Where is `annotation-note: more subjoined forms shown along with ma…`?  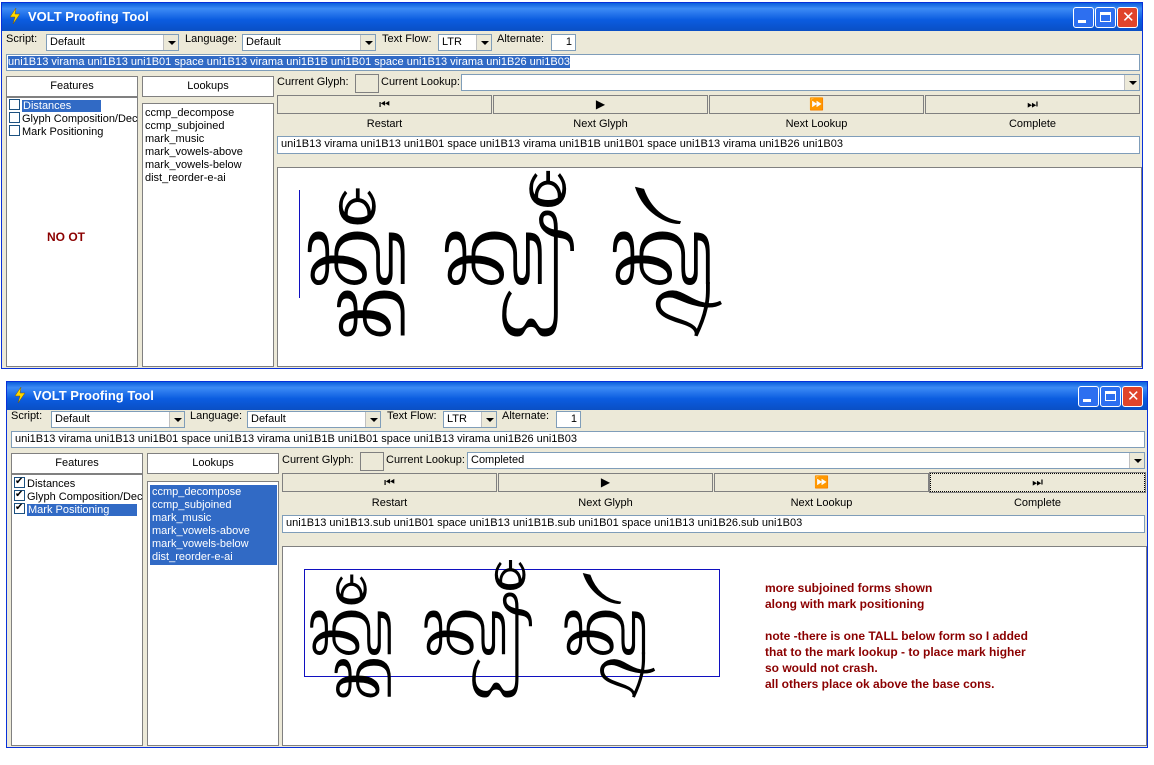 annotation-note: more subjoined forms shown along with ma… is located at coordinates (896, 636).